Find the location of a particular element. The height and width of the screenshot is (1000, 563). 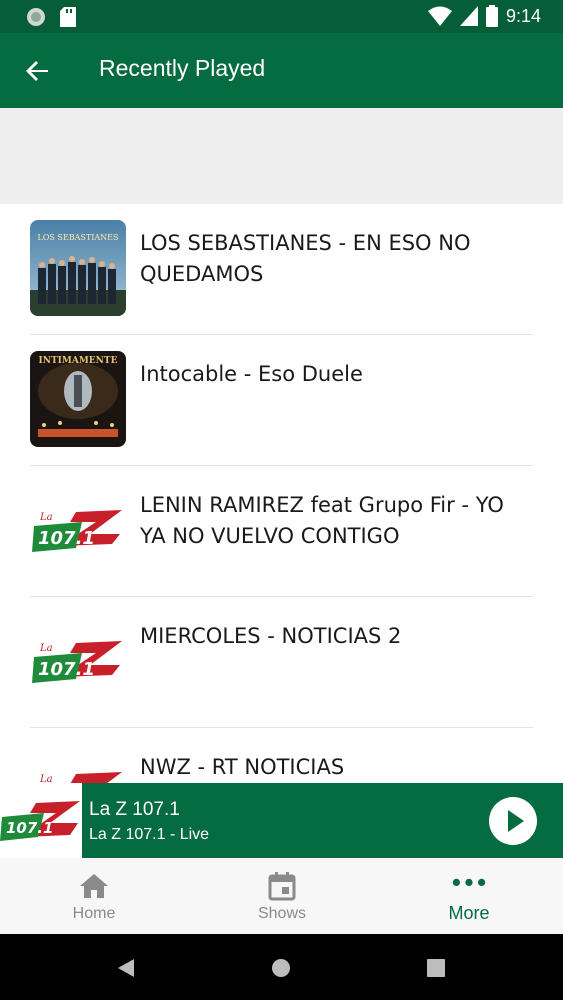

now-playing-subtitle: La Z 107.1 - Live is located at coordinates (149, 834).